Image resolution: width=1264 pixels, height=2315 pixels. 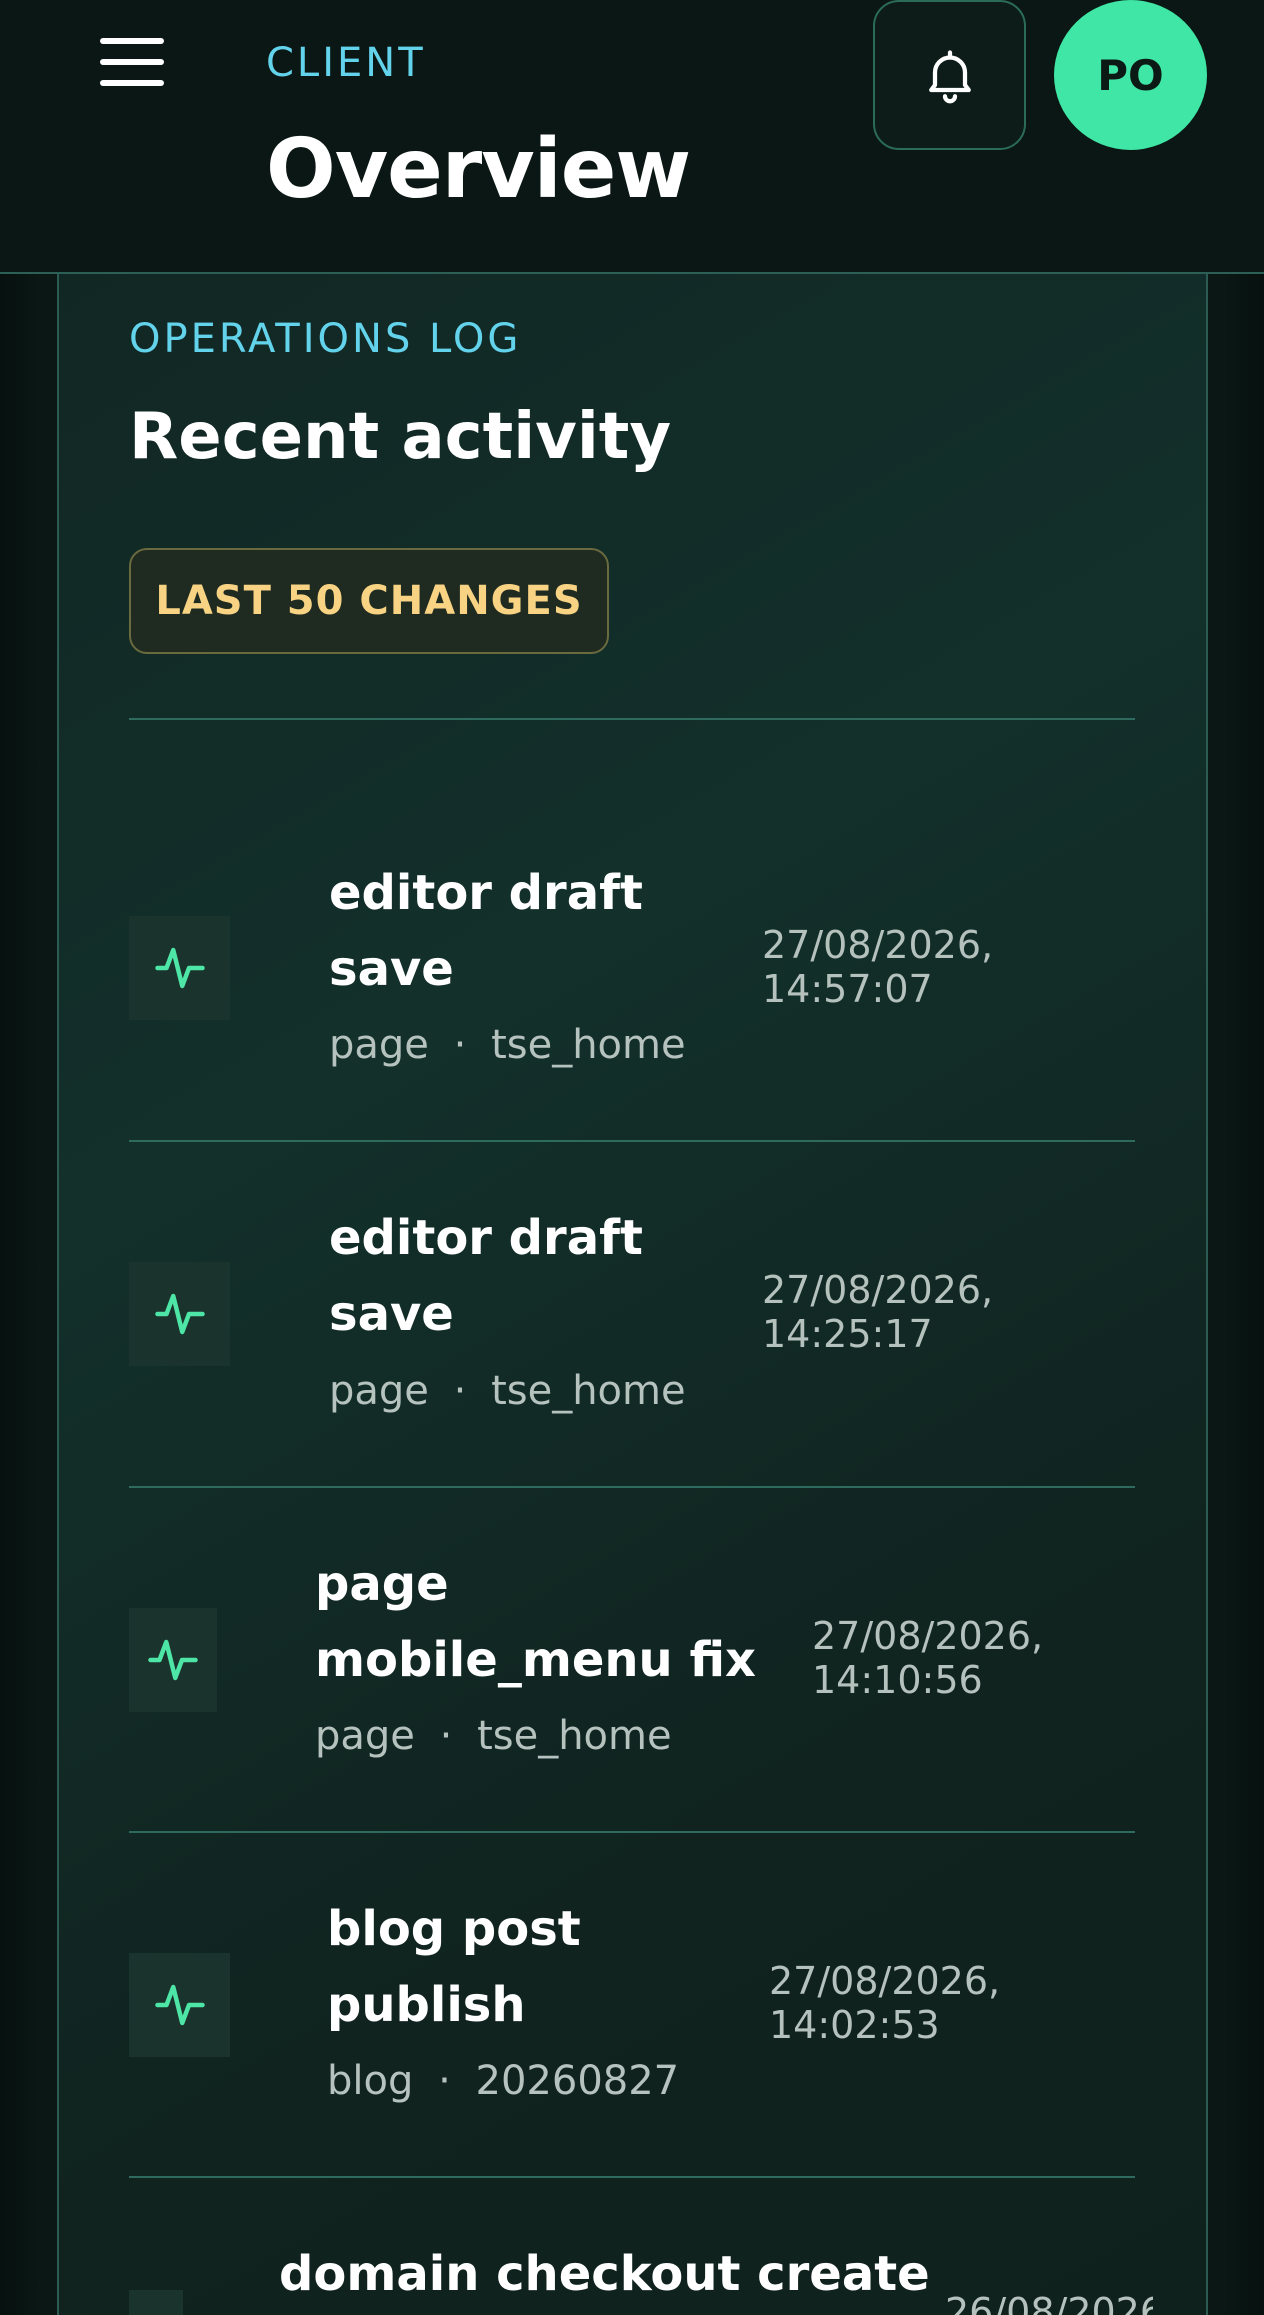 I want to click on activity-title: Recent activity, so click(x=400, y=437).